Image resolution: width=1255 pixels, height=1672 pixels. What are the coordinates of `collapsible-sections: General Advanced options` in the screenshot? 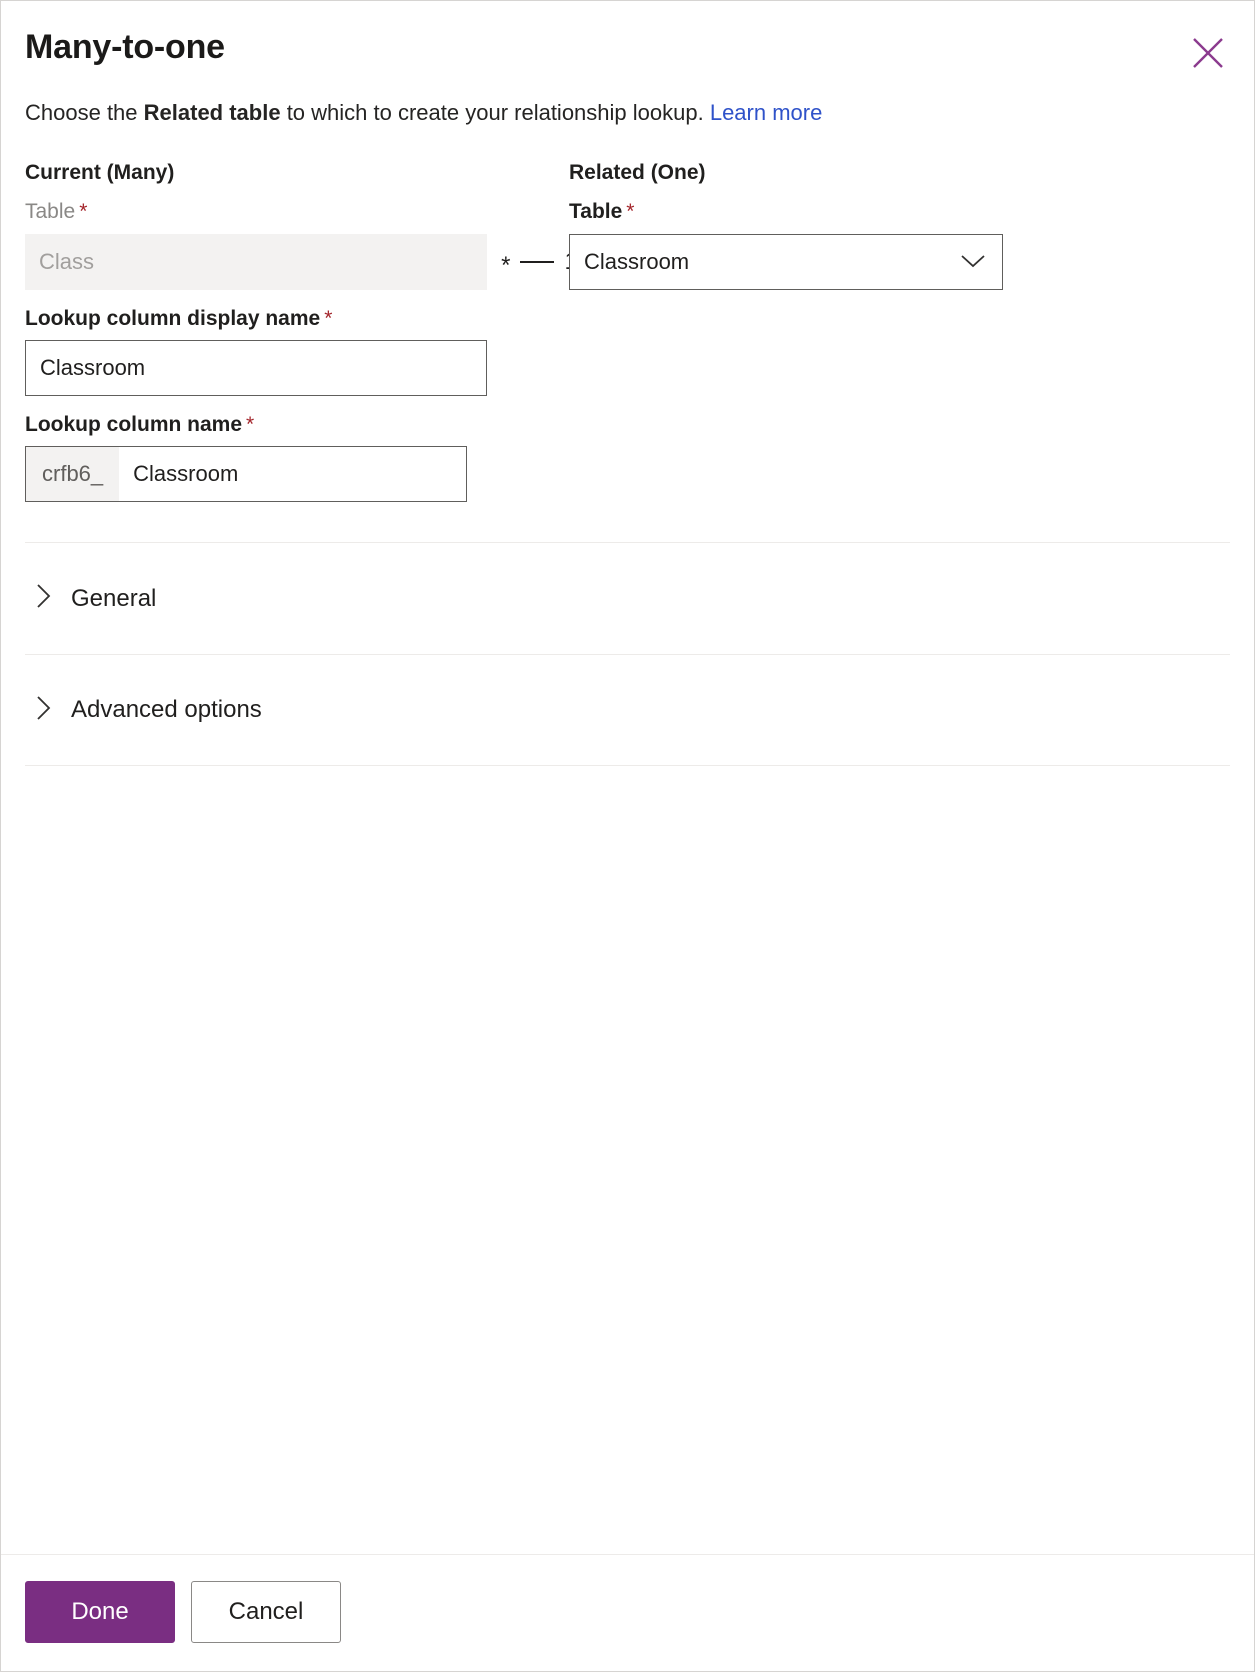 It's located at (627, 654).